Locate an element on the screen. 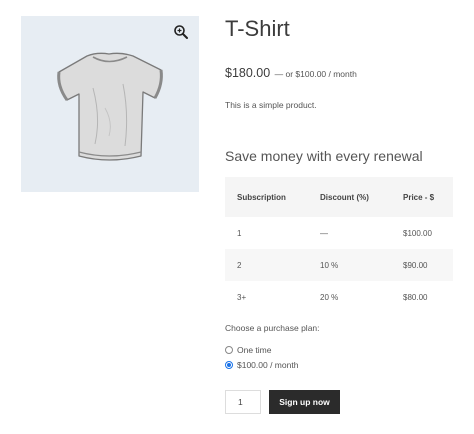  plan-option-label: One time is located at coordinates (254, 350).